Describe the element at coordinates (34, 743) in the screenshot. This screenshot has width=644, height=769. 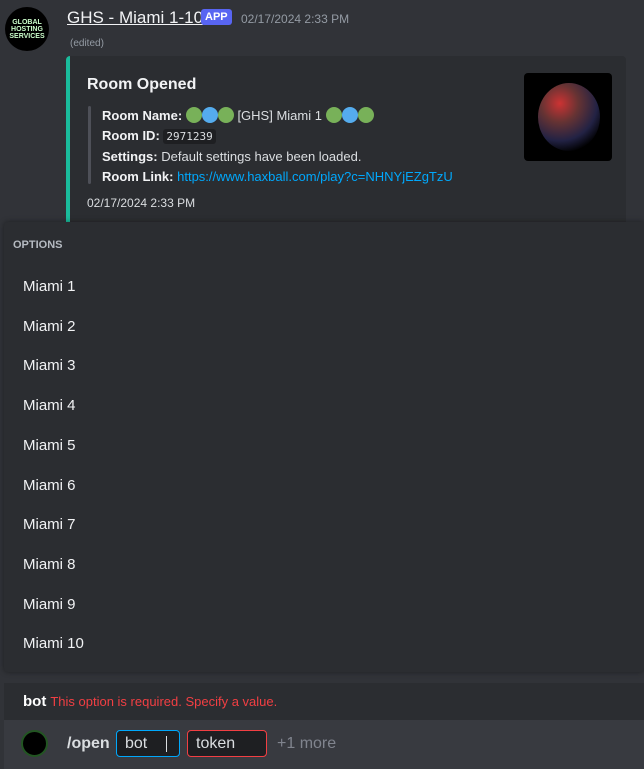
I see `bot-avatar-small` at that location.